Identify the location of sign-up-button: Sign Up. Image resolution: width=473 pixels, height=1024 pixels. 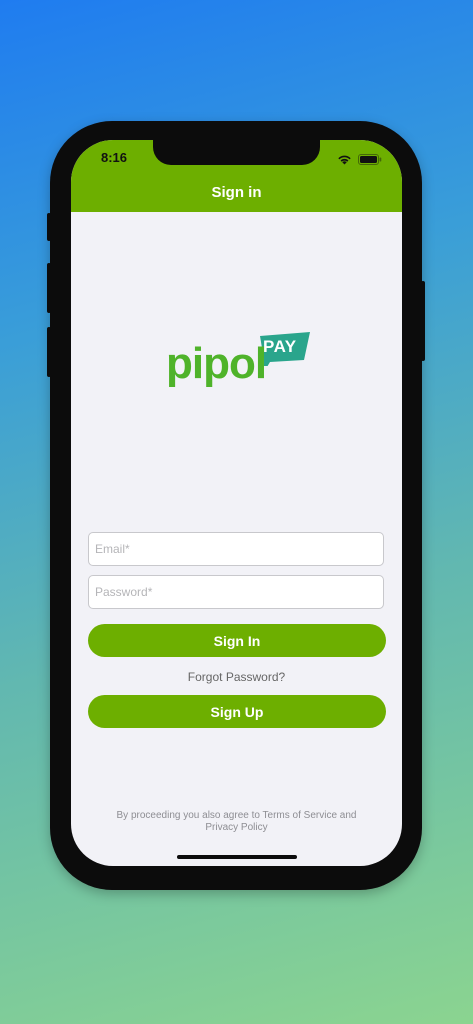
(237, 711).